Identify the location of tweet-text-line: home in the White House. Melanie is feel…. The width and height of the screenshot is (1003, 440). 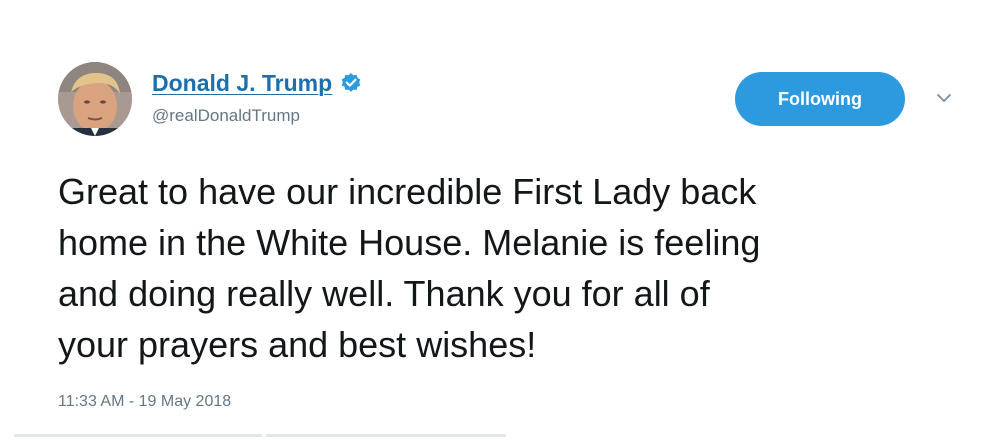
(409, 242).